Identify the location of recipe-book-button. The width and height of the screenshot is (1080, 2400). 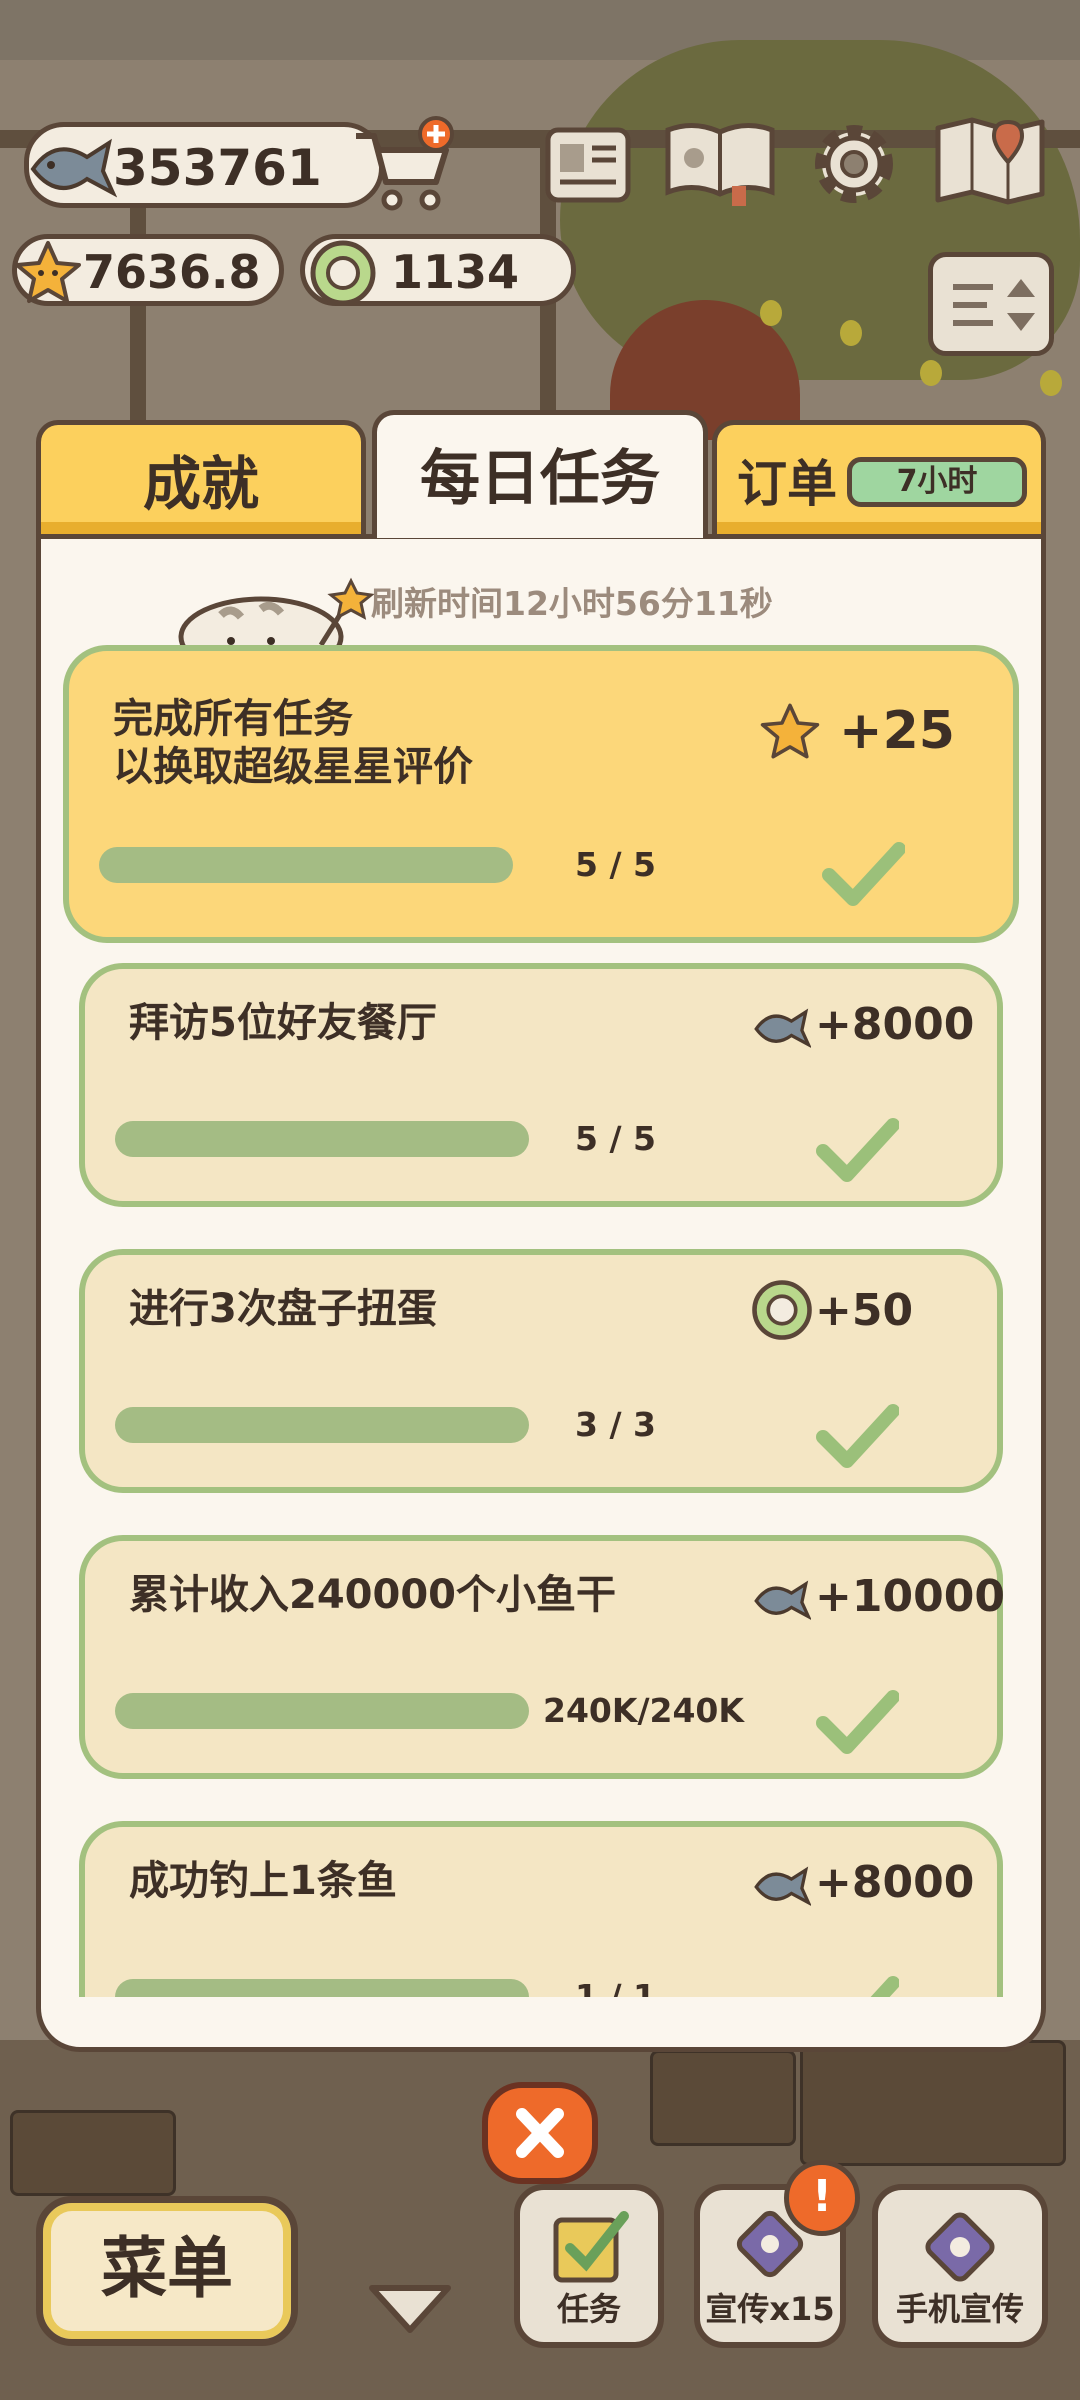
(720, 160).